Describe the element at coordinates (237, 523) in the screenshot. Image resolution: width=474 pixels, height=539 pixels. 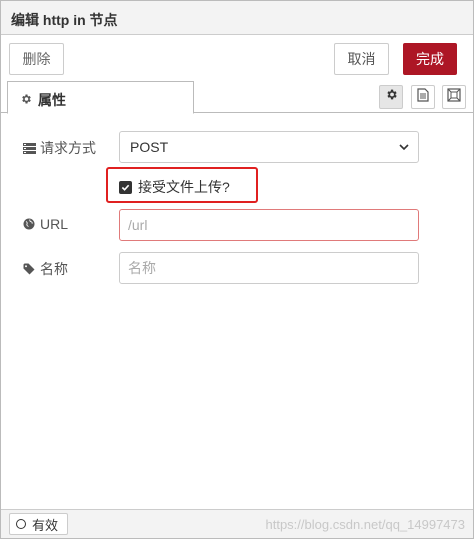
I see `dialog-footer: 有效 https://blog.csdn.net/qq_14997473` at that location.